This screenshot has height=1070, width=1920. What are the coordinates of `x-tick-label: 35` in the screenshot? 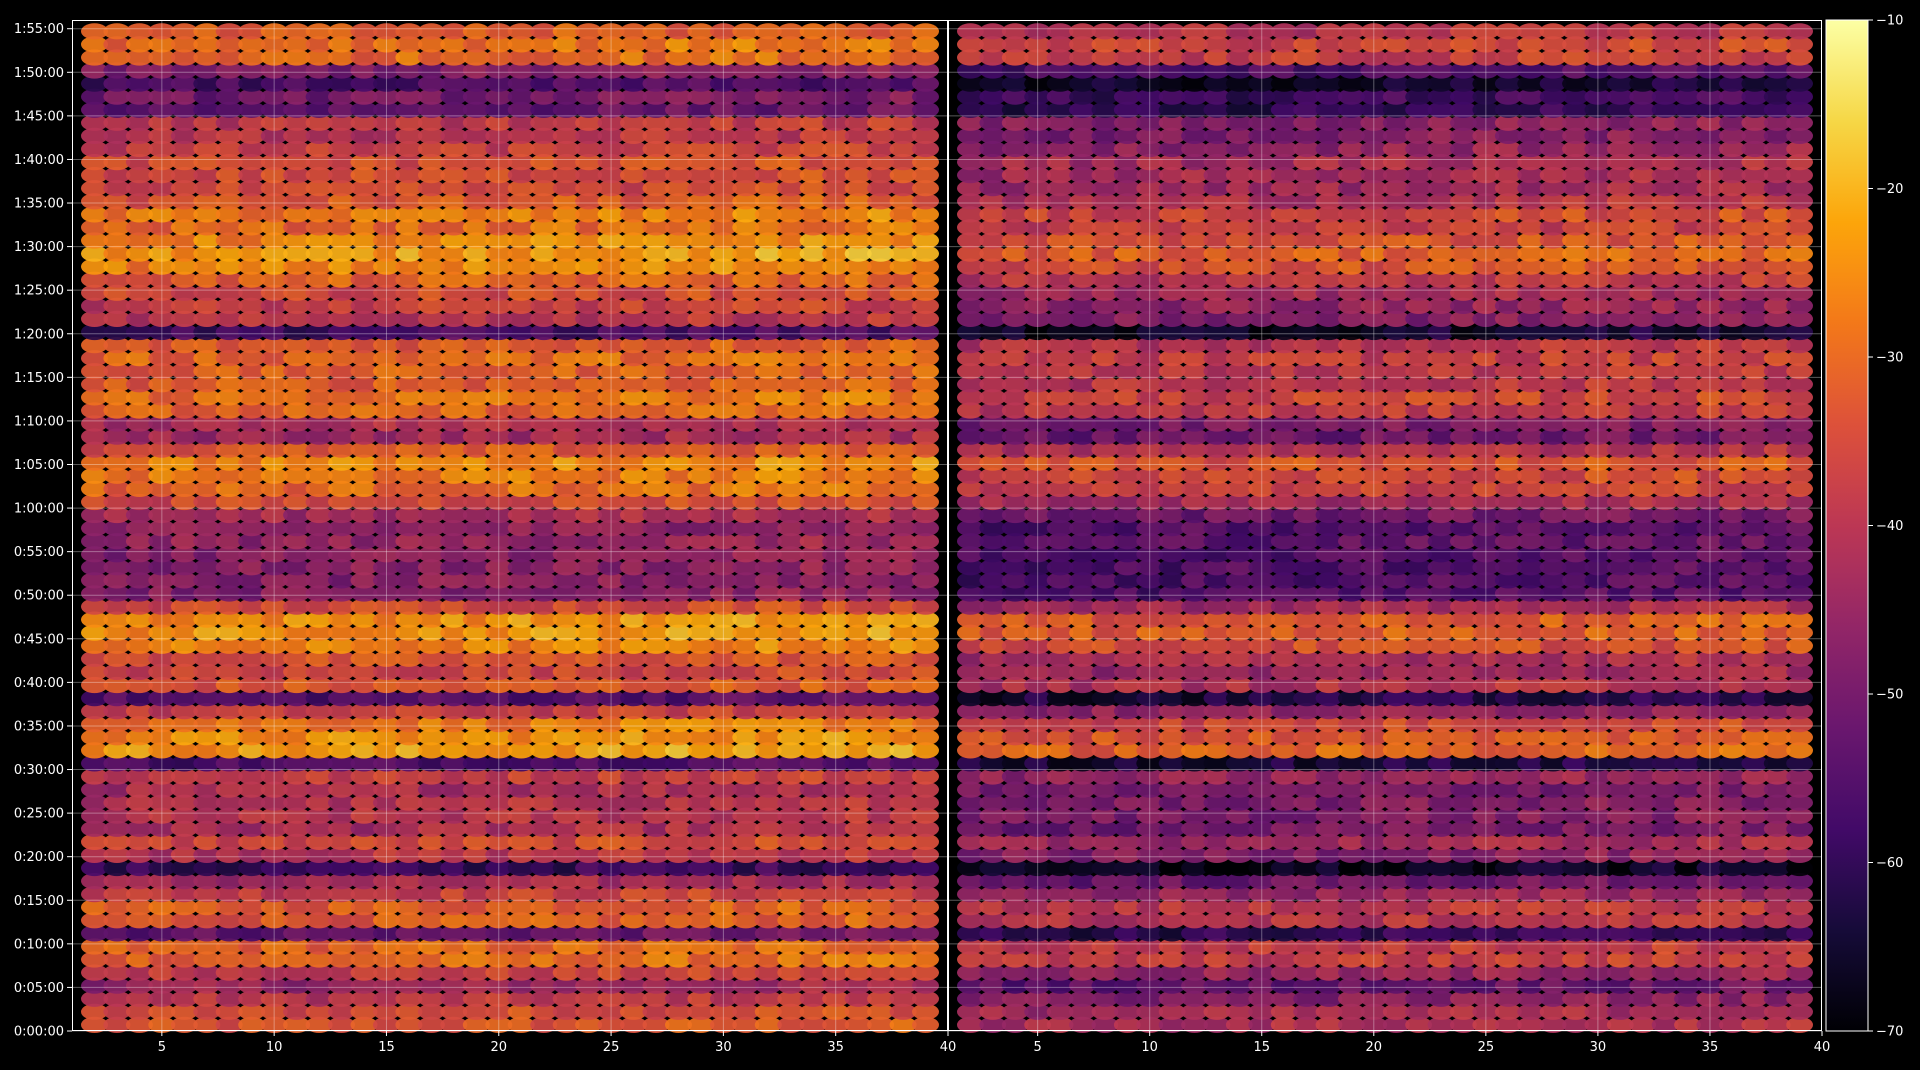 It's located at (835, 1047).